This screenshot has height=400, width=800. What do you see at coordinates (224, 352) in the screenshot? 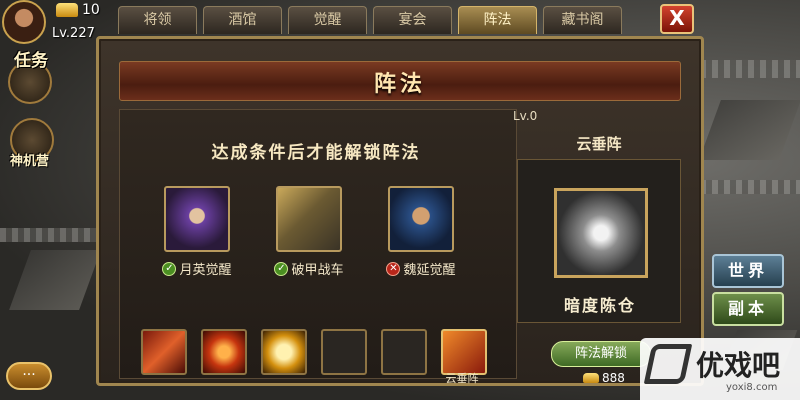
I see `flame-ring-icon` at bounding box center [224, 352].